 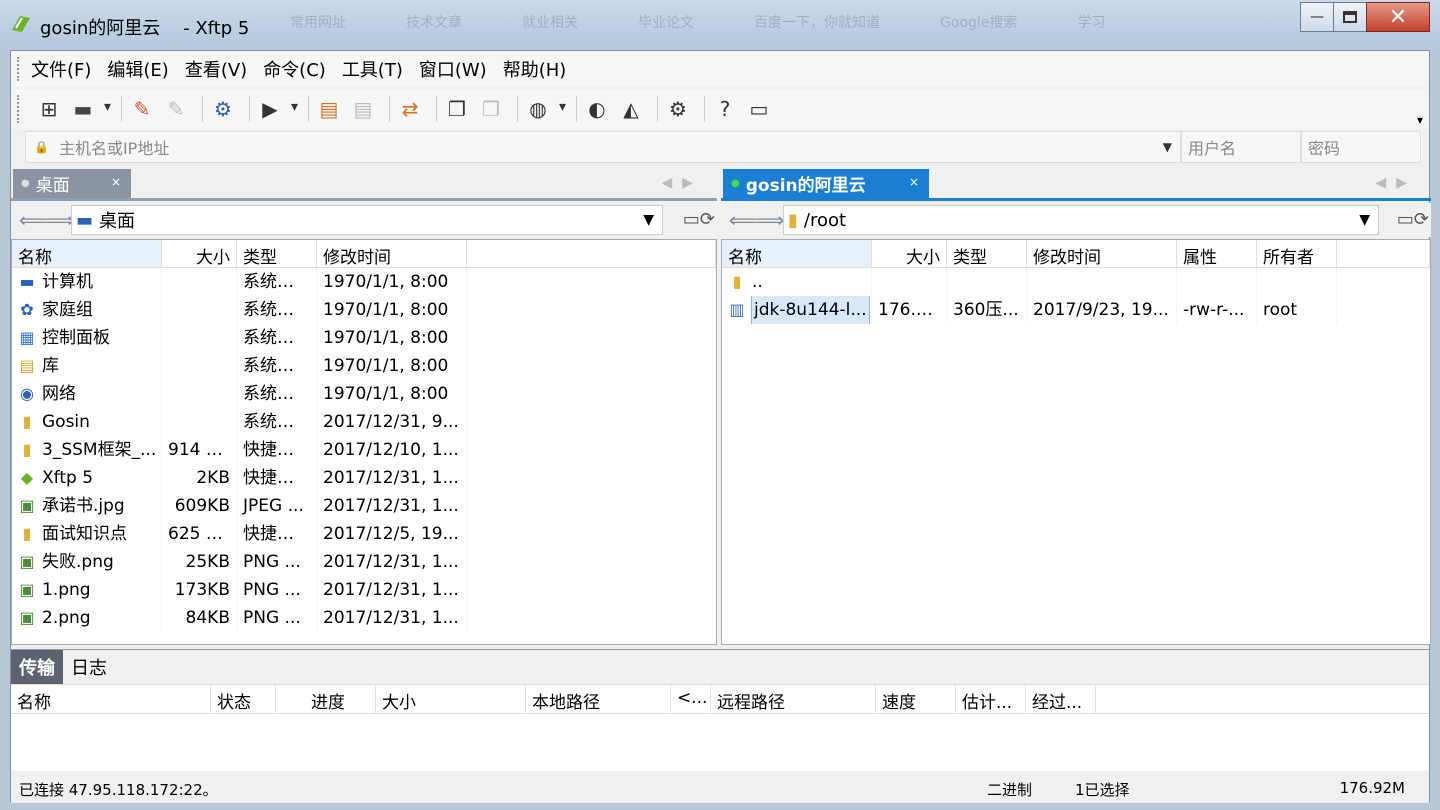 What do you see at coordinates (916, 699) in the screenshot?
I see `col-speed: 速度` at bounding box center [916, 699].